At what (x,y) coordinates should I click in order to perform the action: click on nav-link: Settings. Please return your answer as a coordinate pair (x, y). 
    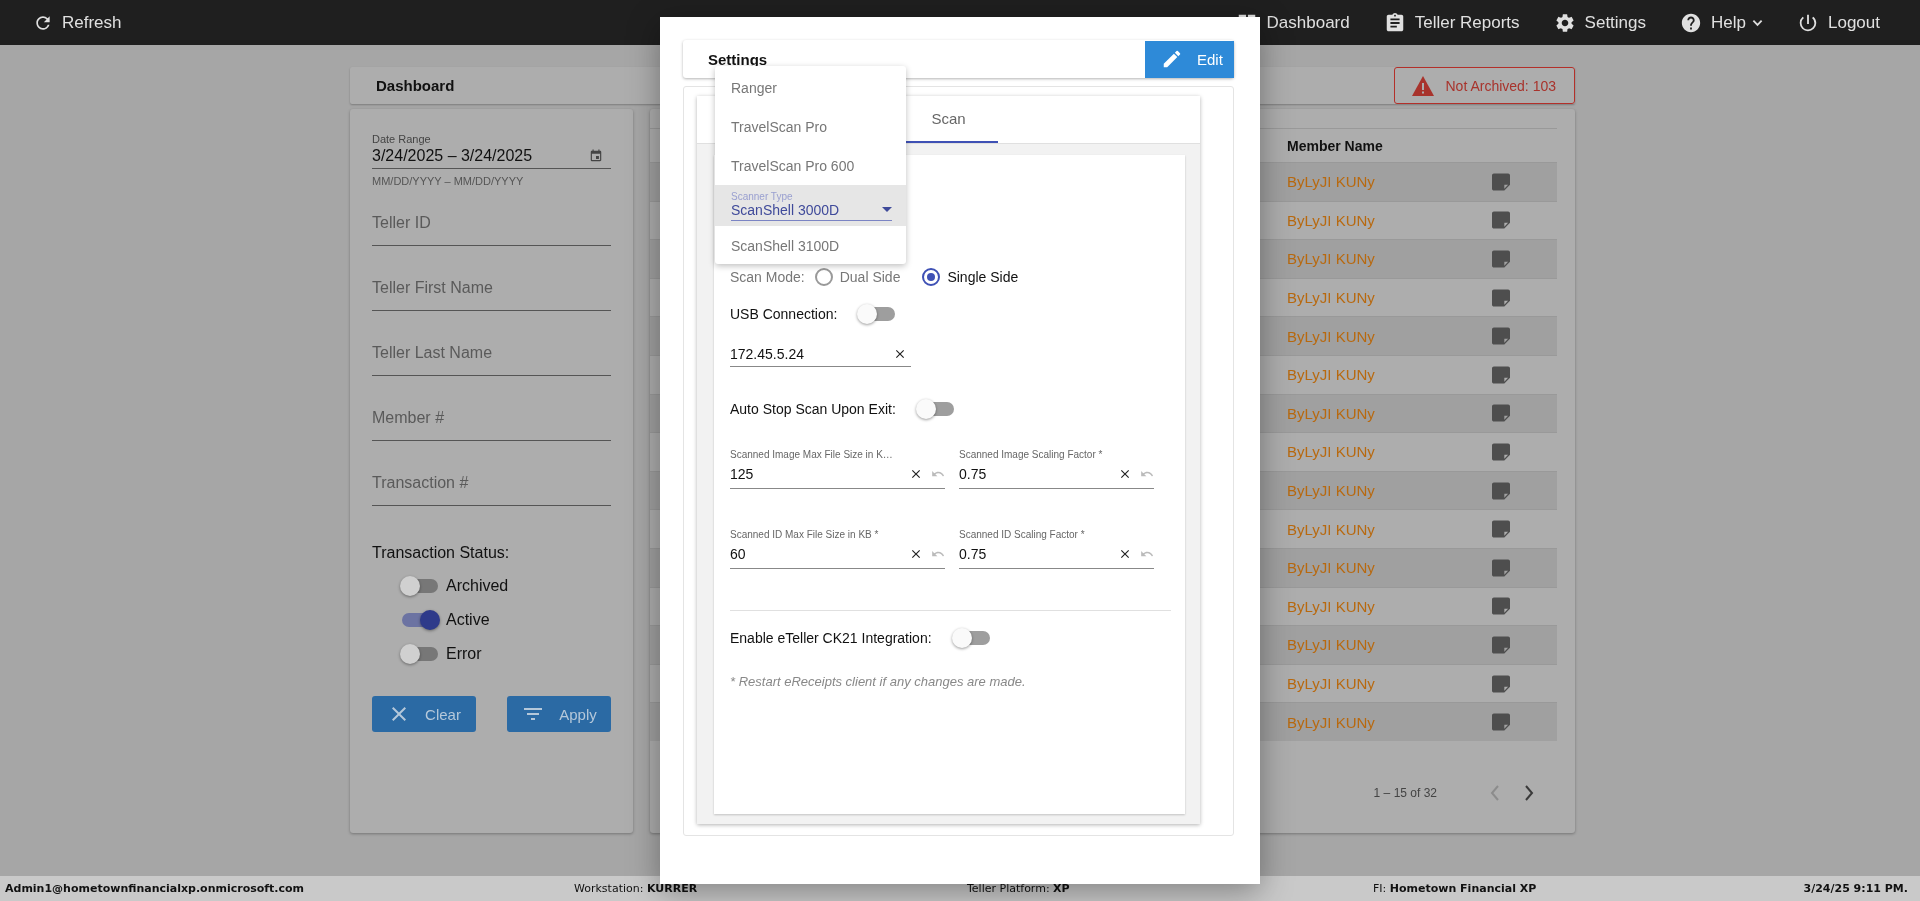
    Looking at the image, I should click on (1600, 22).